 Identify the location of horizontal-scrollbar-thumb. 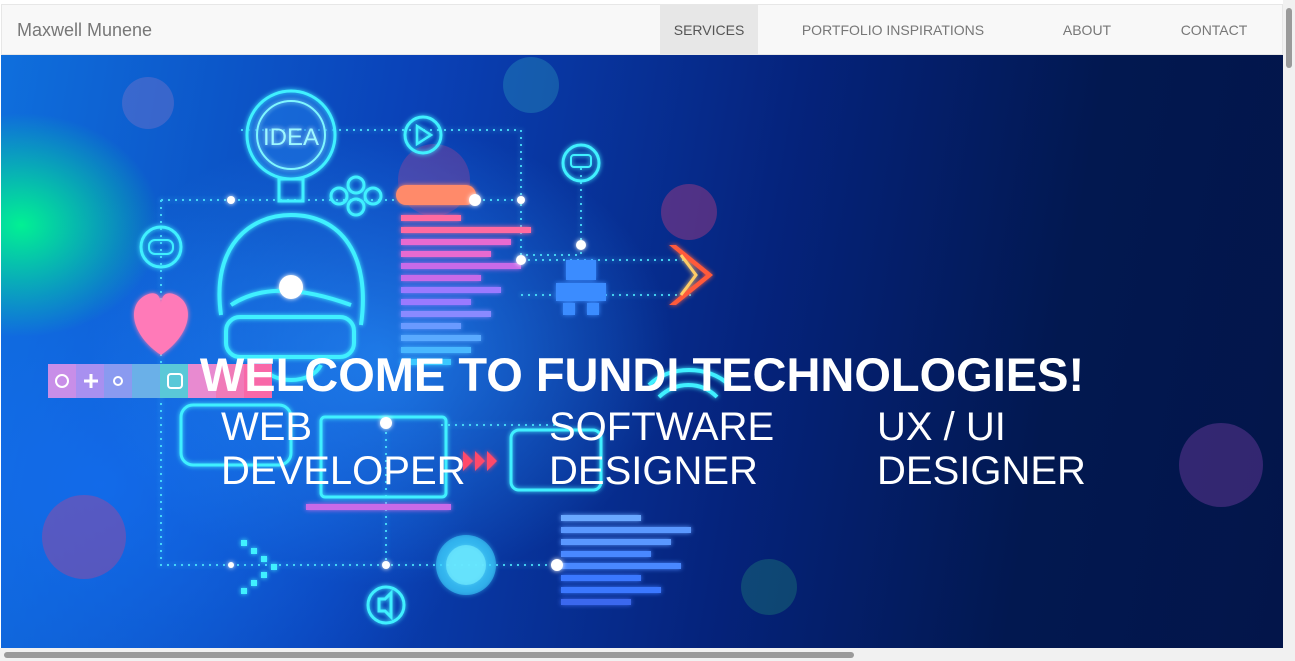
(429, 655).